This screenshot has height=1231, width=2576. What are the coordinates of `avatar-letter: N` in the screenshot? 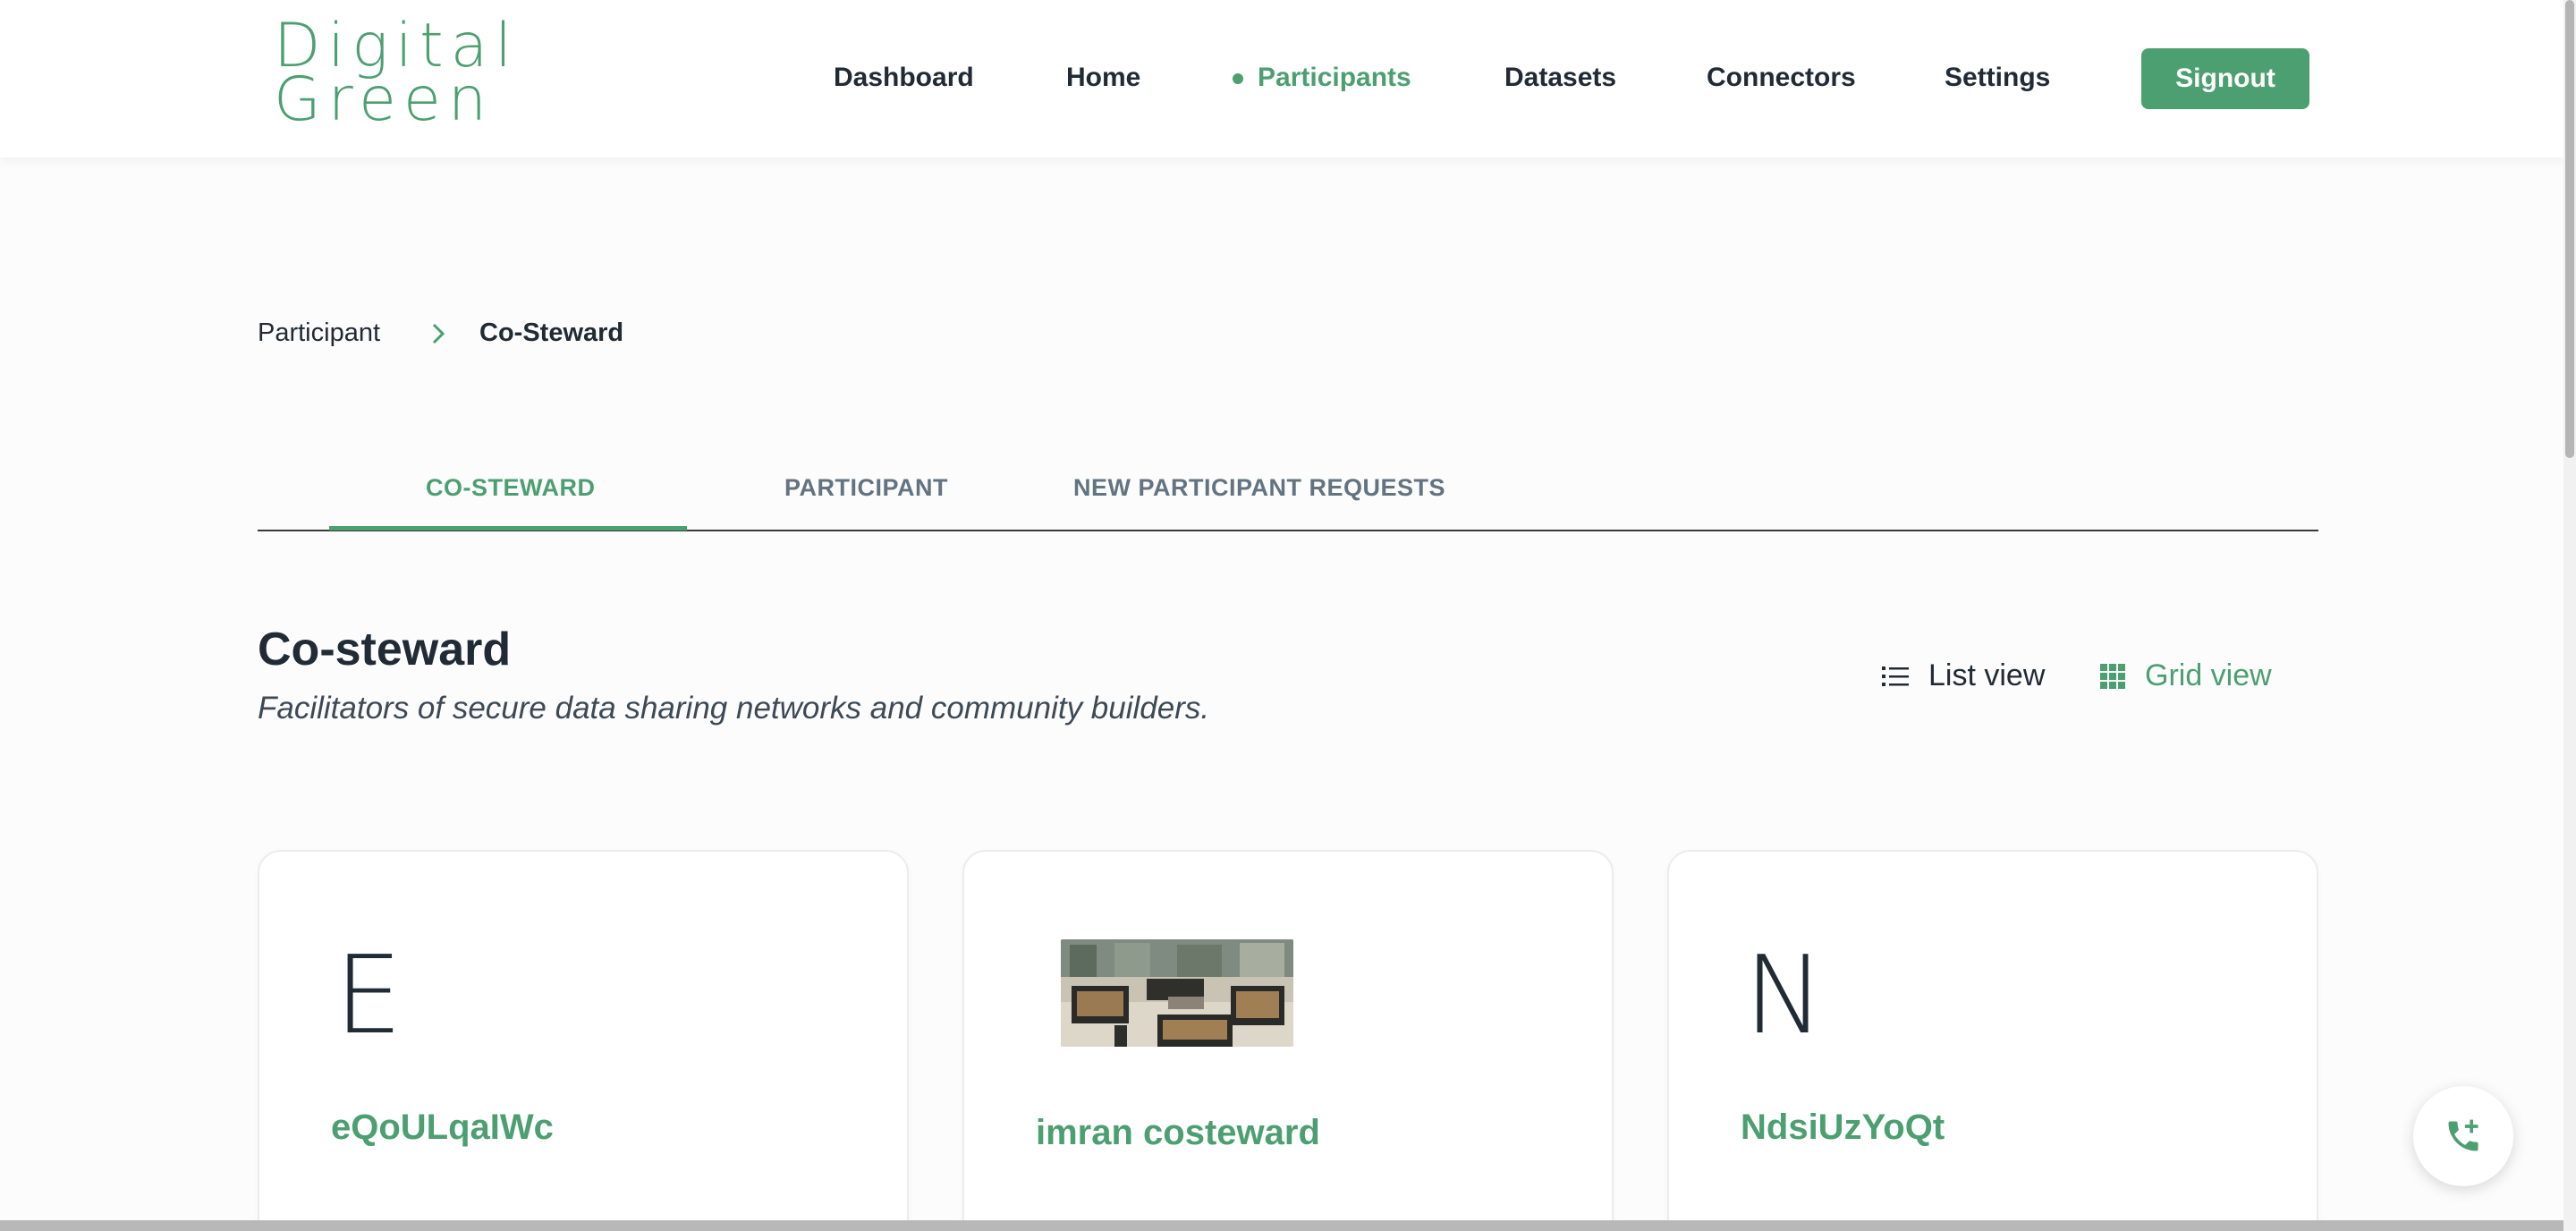 It's located at (1784, 996).